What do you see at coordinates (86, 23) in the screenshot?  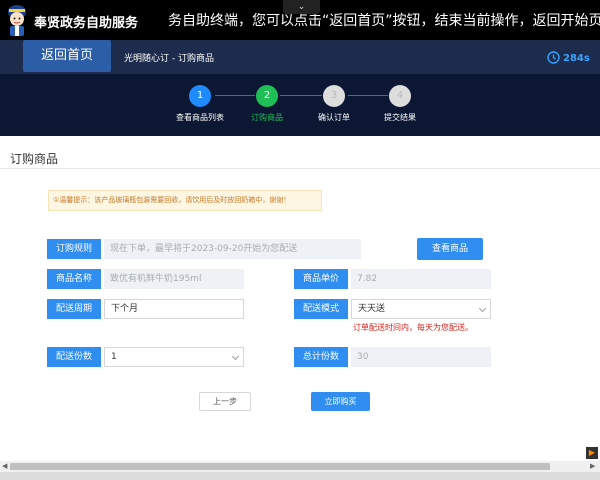 I see `app-title: 奉贤政务自助服务` at bounding box center [86, 23].